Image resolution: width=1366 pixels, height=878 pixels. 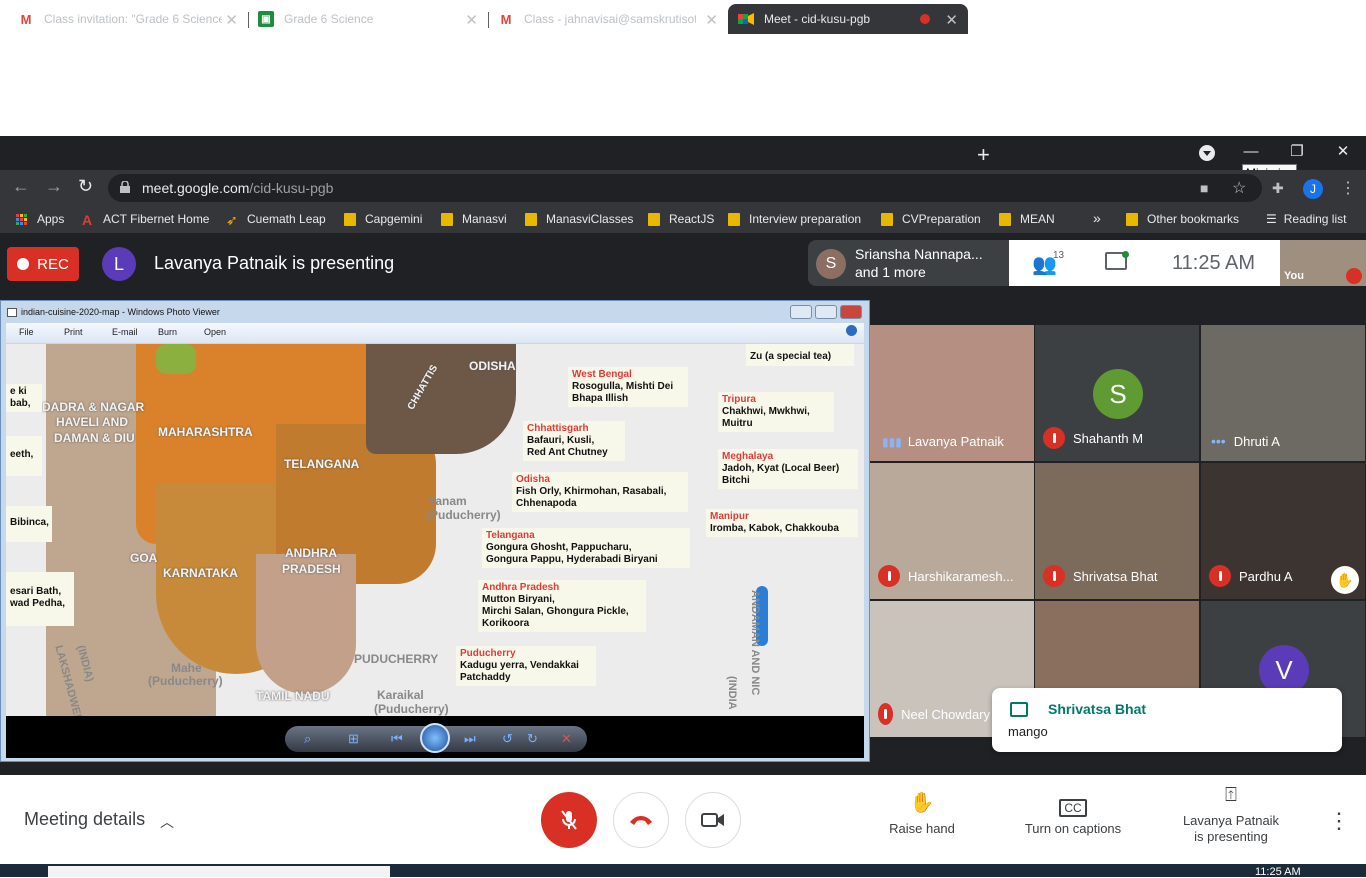 I want to click on speaking-icon: ▮▮▮, so click(x=892, y=441).